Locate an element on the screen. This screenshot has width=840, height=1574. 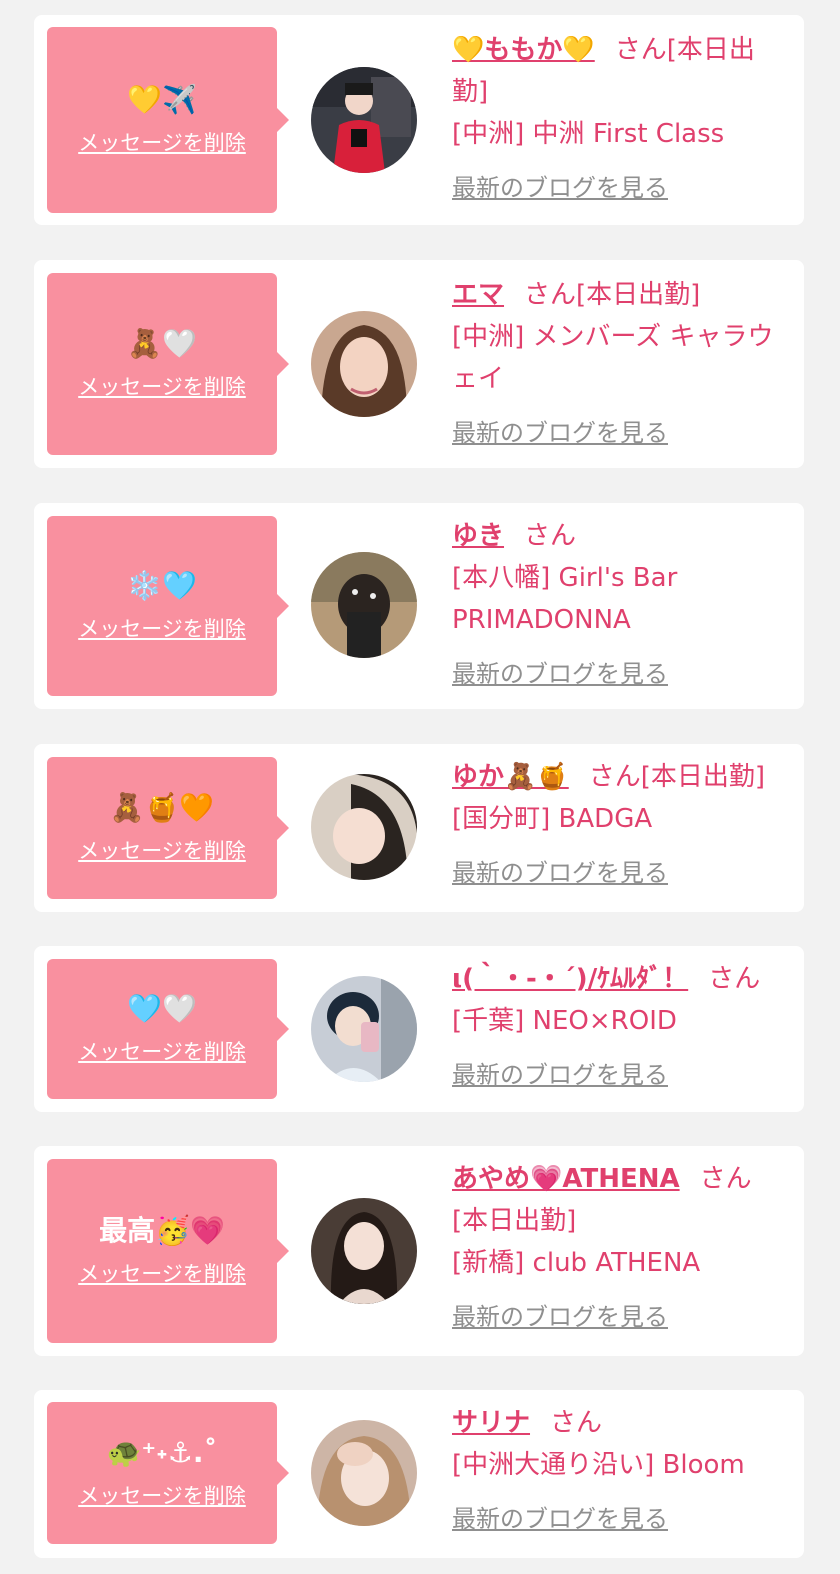
photo-woman-face-icon is located at coordinates (364, 827).